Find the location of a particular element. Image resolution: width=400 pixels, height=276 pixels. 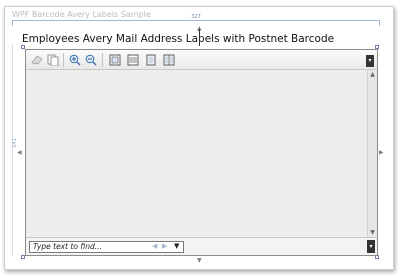

window-title: WPF Barcode Avery Labels Sample is located at coordinates (81, 14).